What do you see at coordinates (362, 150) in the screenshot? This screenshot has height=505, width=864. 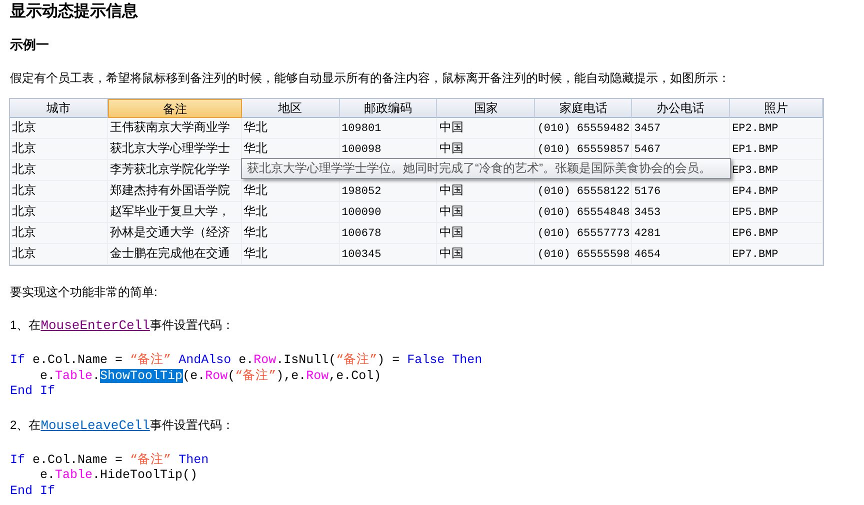 I see `table-cell: 100098` at bounding box center [362, 150].